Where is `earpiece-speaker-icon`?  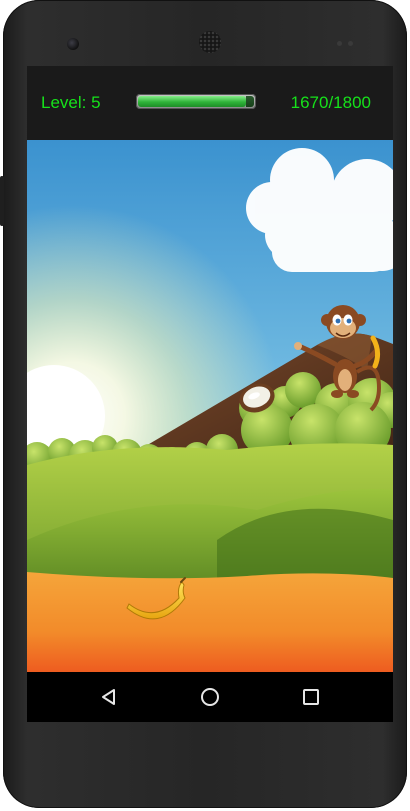 earpiece-speaker-icon is located at coordinates (210, 42).